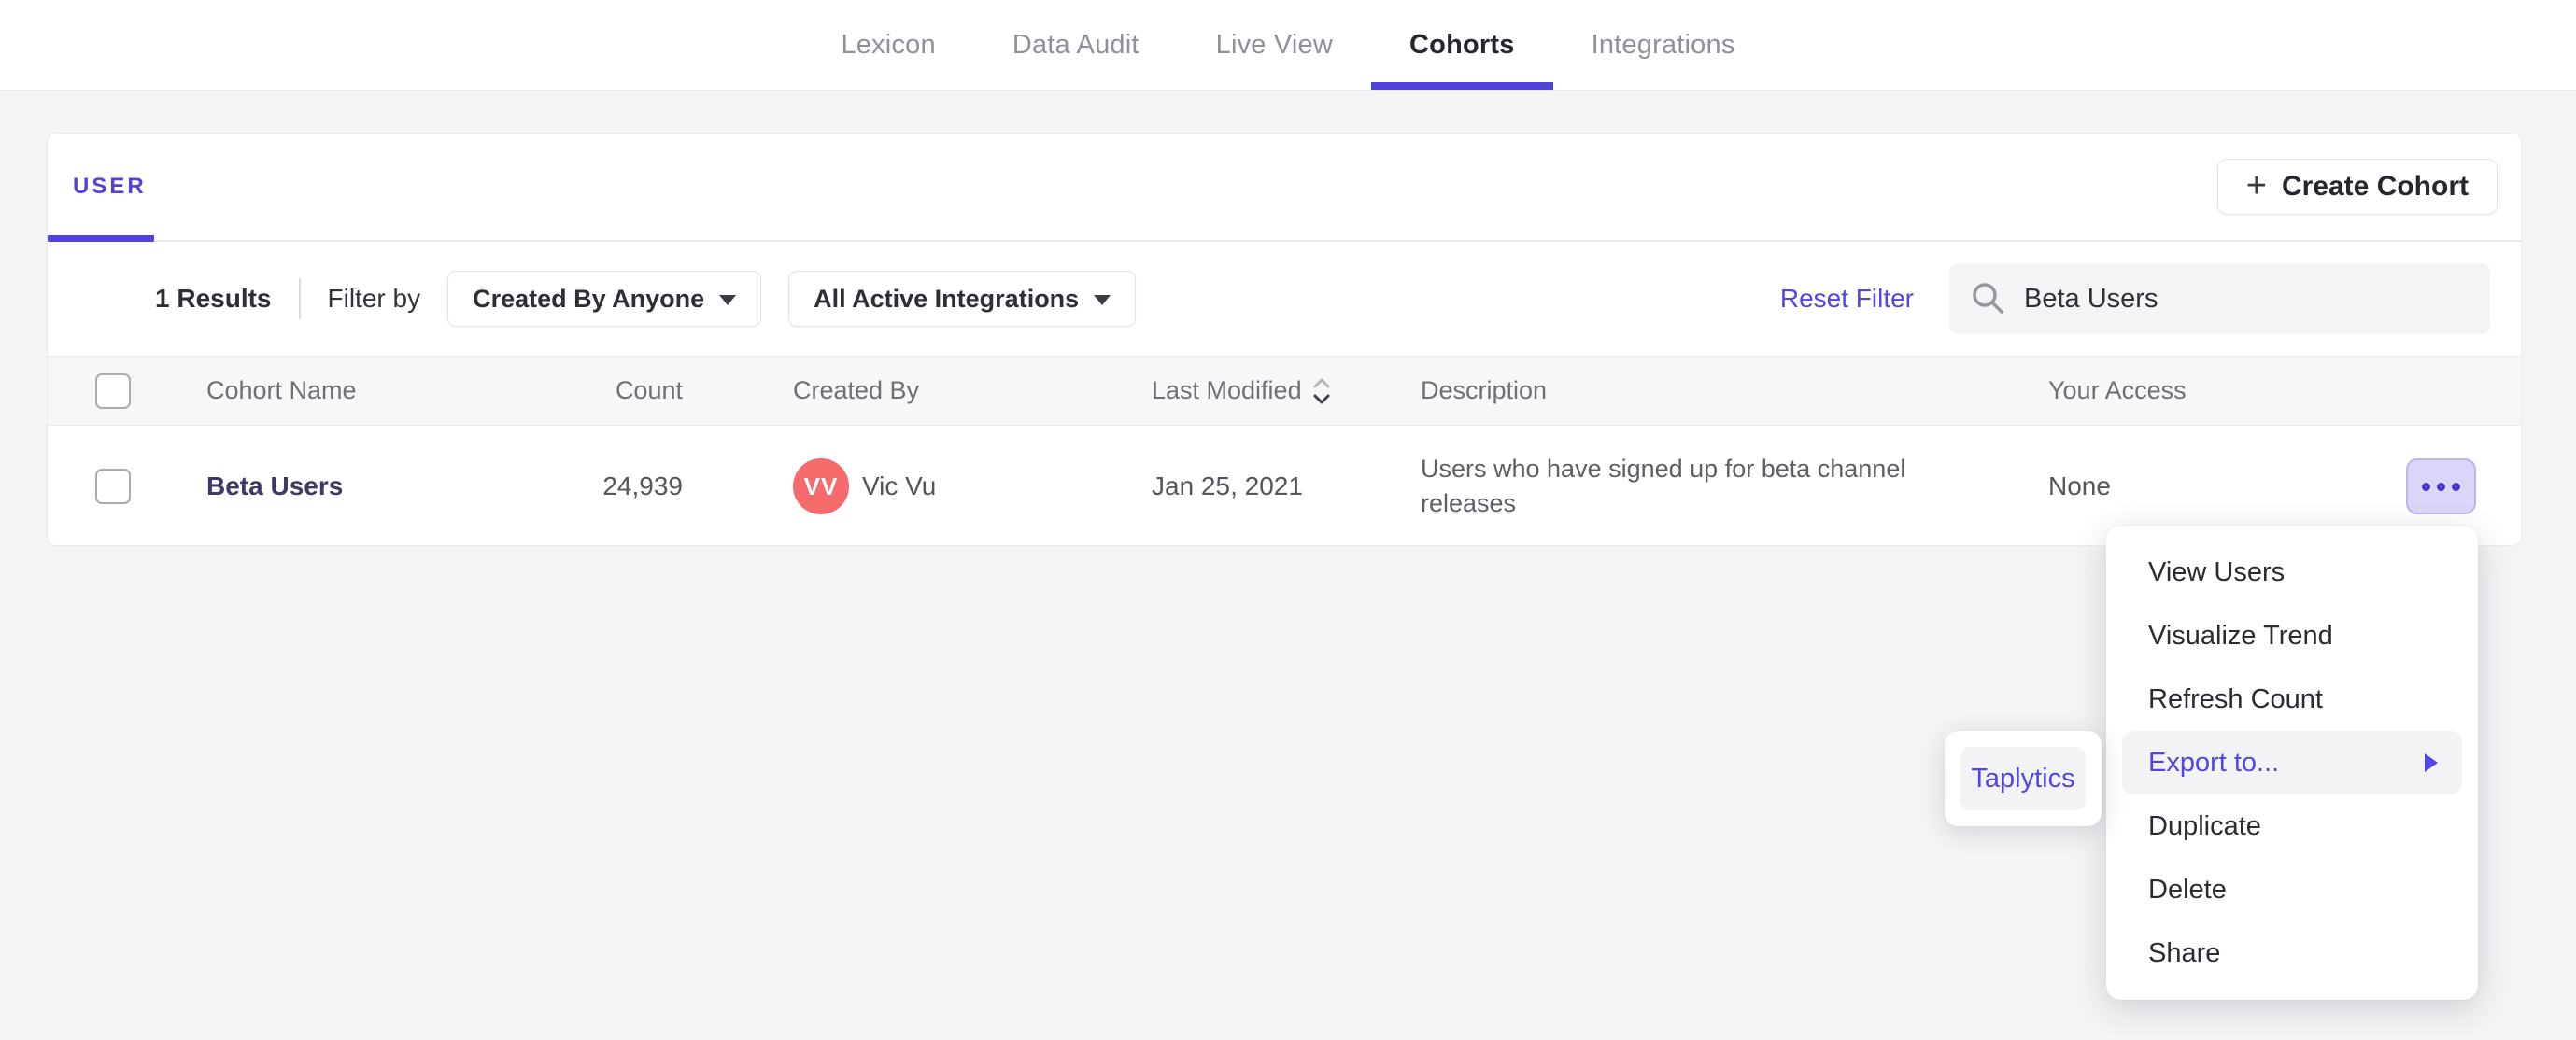 Image resolution: width=2576 pixels, height=1040 pixels. What do you see at coordinates (947, 298) in the screenshot?
I see `integrations-dropdown-label: All Active Integrations` at bounding box center [947, 298].